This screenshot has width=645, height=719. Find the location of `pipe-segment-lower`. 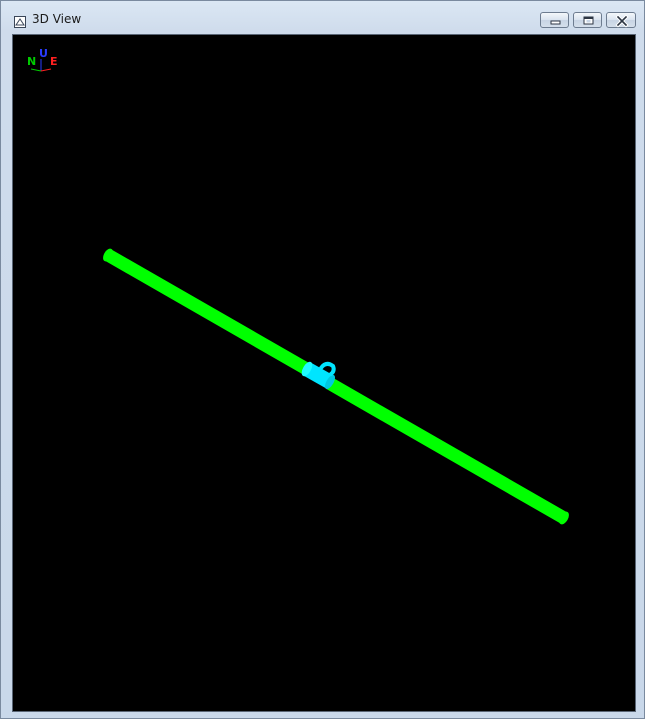

pipe-segment-lower is located at coordinates (448, 451).